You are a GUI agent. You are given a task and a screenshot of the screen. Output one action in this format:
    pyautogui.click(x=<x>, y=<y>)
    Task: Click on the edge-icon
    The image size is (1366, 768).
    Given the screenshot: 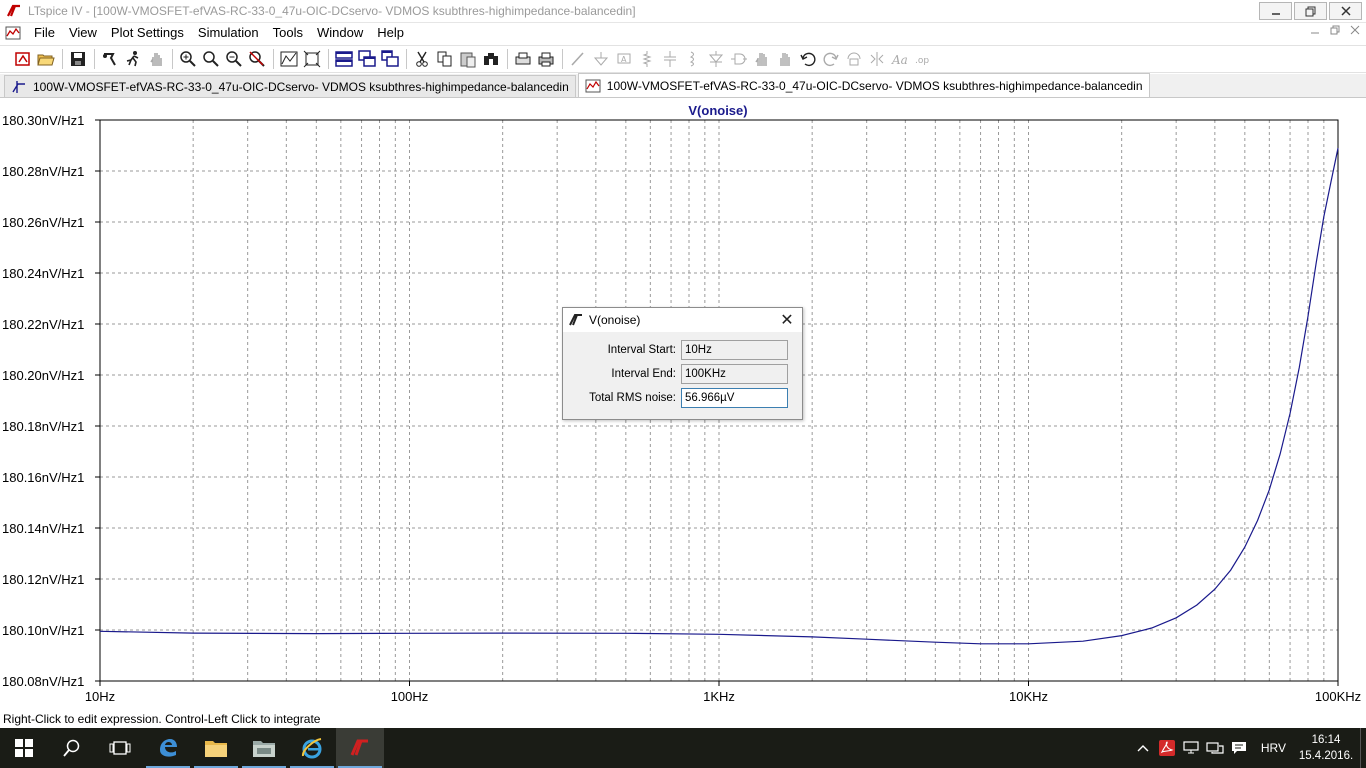 What is the action you would take?
    pyautogui.click(x=168, y=748)
    